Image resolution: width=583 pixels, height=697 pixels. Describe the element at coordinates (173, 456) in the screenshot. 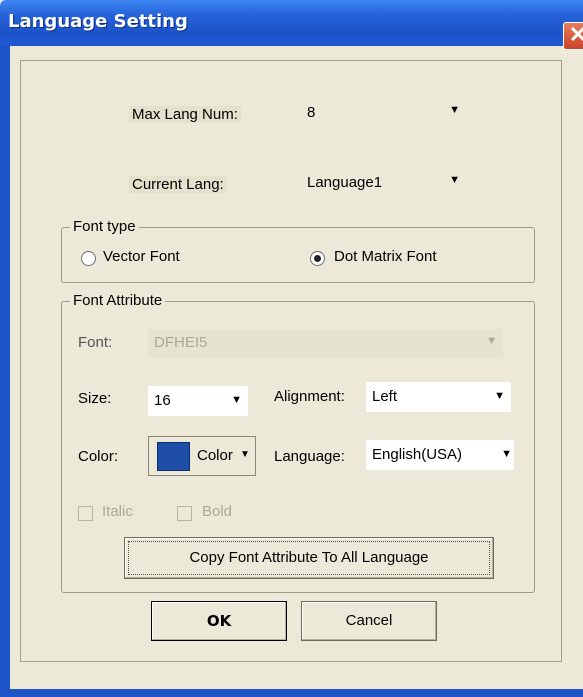

I see `color-swatch` at that location.